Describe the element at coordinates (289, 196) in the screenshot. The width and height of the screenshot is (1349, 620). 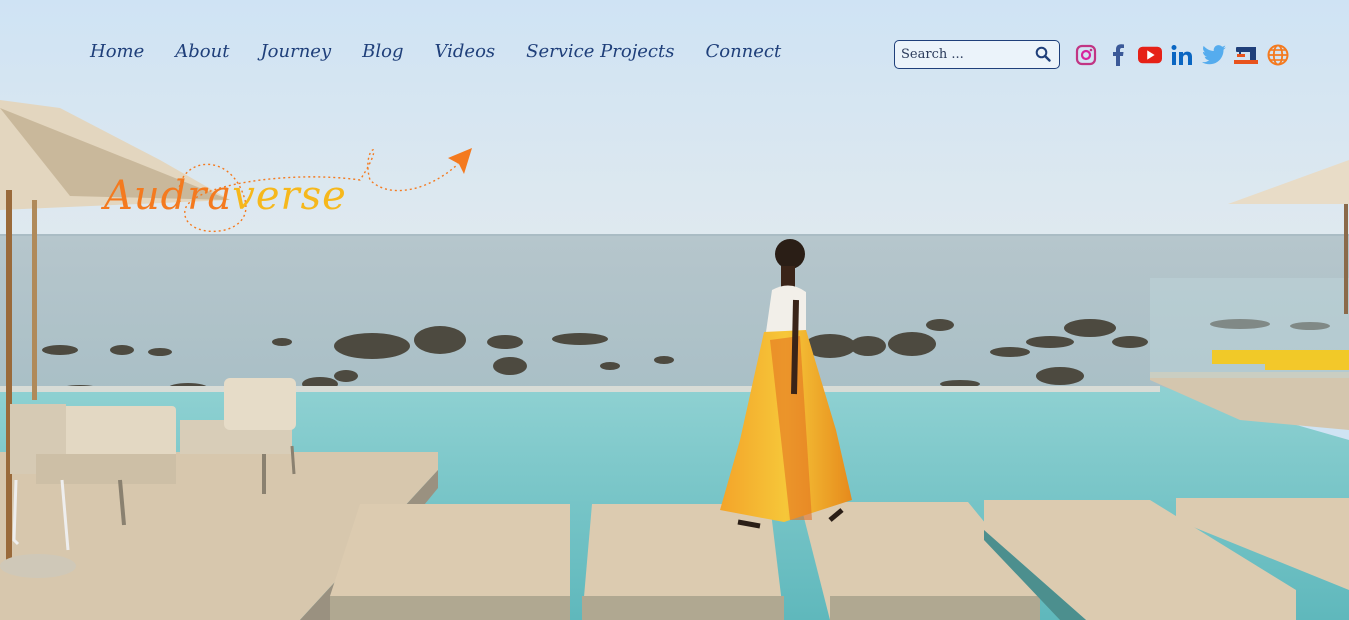
I see `logo-part-verse: verse` at that location.